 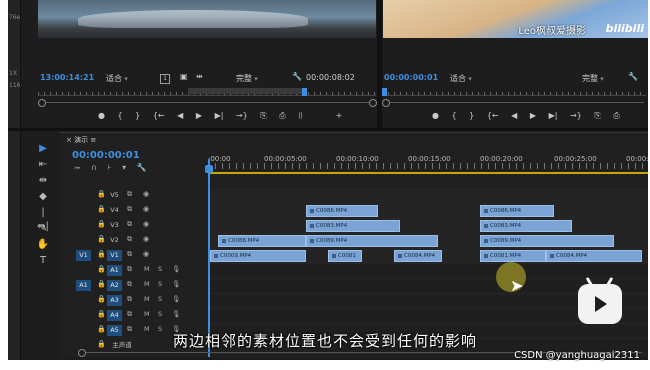 I want to click on source-playhead, so click(x=304, y=92).